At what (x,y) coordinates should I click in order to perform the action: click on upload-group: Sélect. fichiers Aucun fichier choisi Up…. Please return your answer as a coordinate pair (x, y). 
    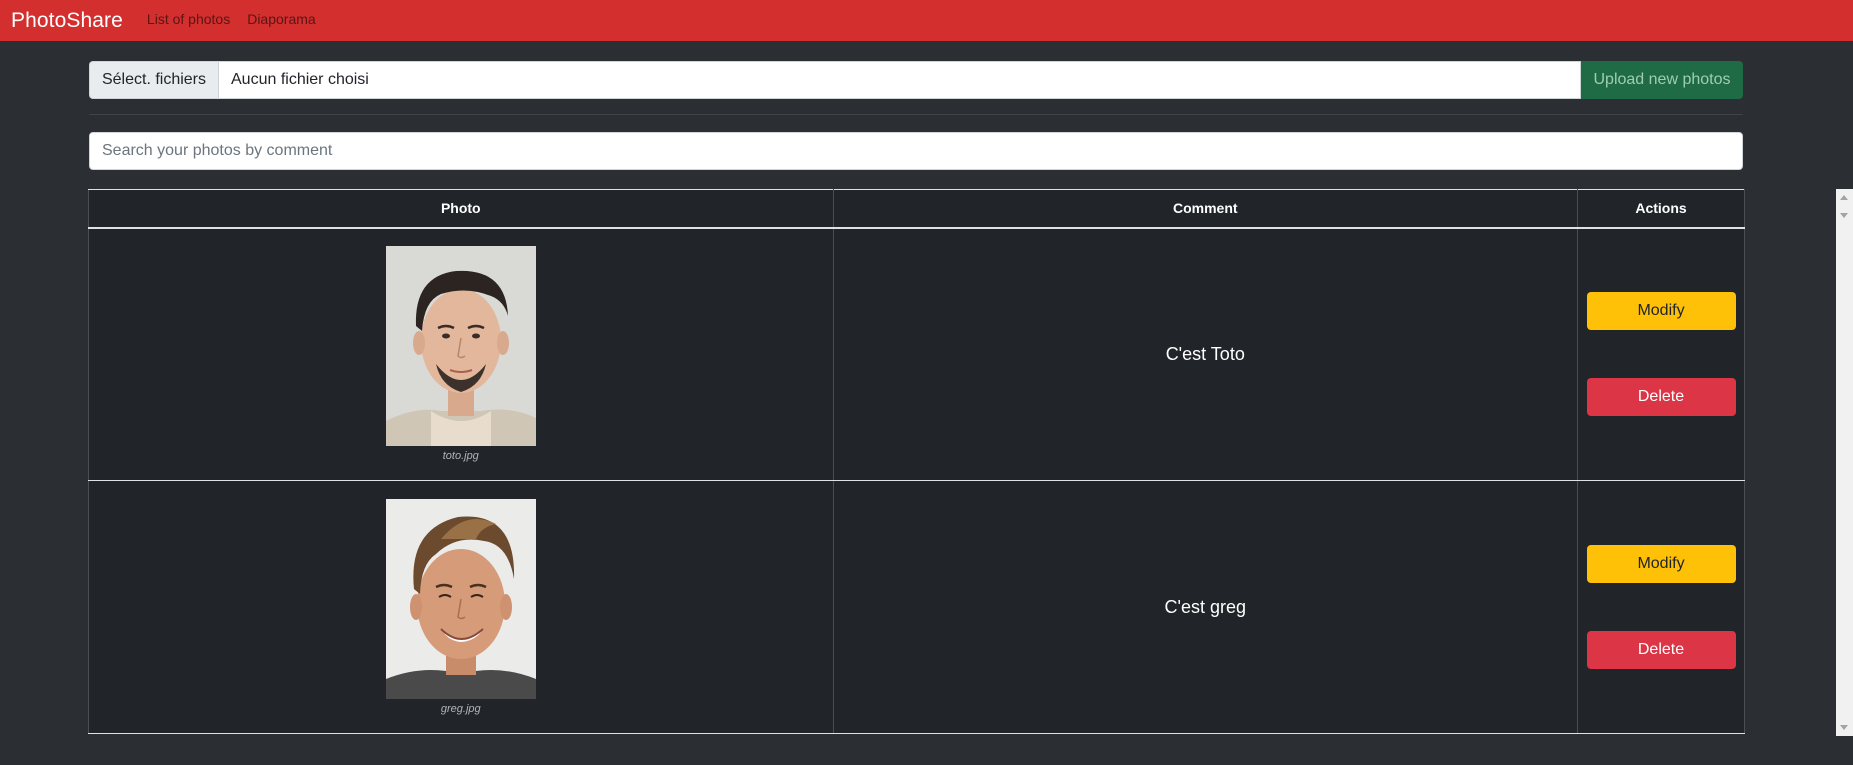
    Looking at the image, I should click on (916, 80).